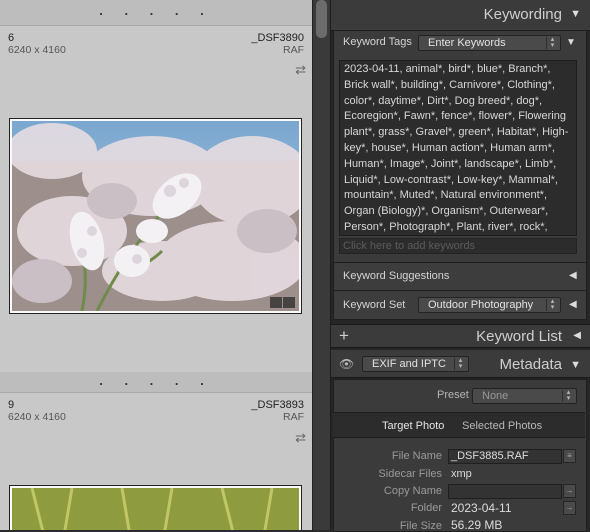 The width and height of the screenshot is (590, 532). Describe the element at coordinates (461, 474) in the screenshot. I see `sidecar-files-value: xmp` at that location.